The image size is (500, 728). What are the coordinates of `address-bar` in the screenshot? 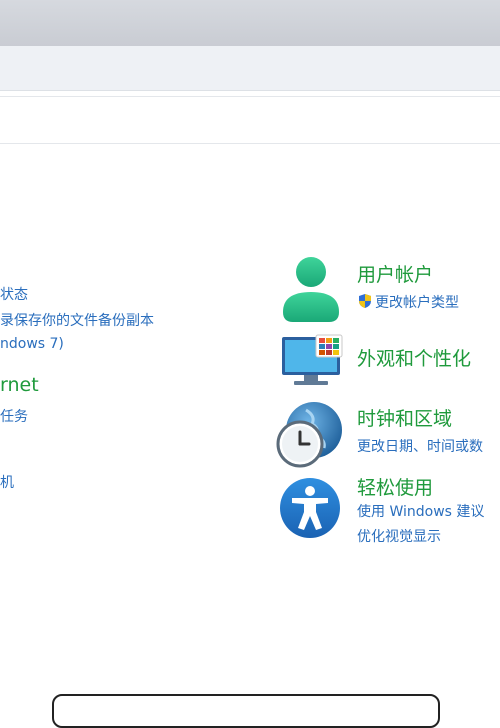 It's located at (250, 68).